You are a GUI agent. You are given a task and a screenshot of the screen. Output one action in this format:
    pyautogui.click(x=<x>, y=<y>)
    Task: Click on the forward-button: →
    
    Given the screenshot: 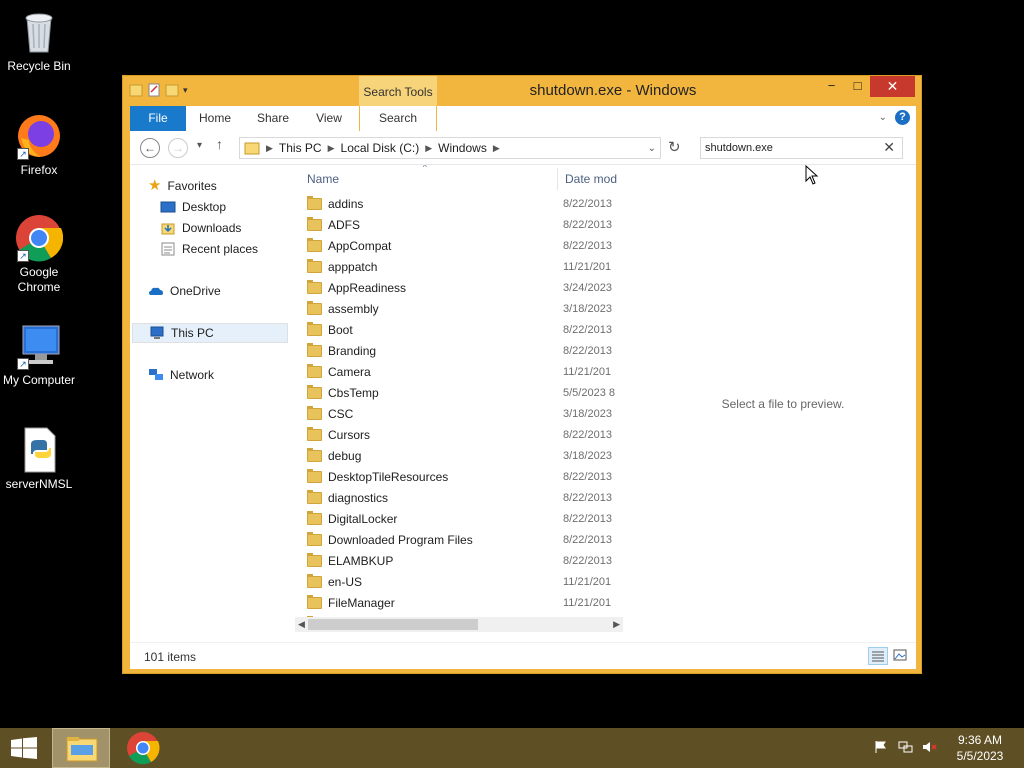 What is the action you would take?
    pyautogui.click(x=178, y=148)
    